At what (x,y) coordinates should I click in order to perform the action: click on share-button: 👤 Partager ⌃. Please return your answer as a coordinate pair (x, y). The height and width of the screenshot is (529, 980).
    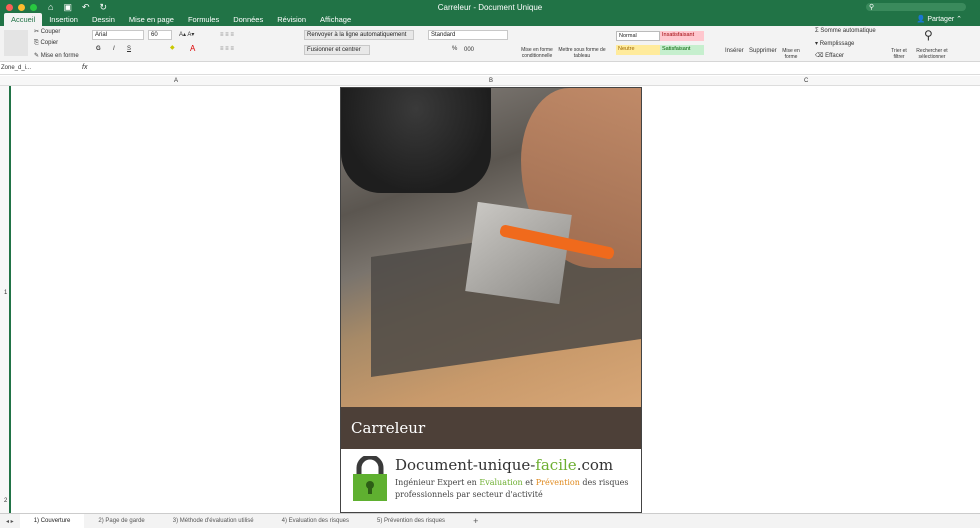
    Looking at the image, I should click on (939, 19).